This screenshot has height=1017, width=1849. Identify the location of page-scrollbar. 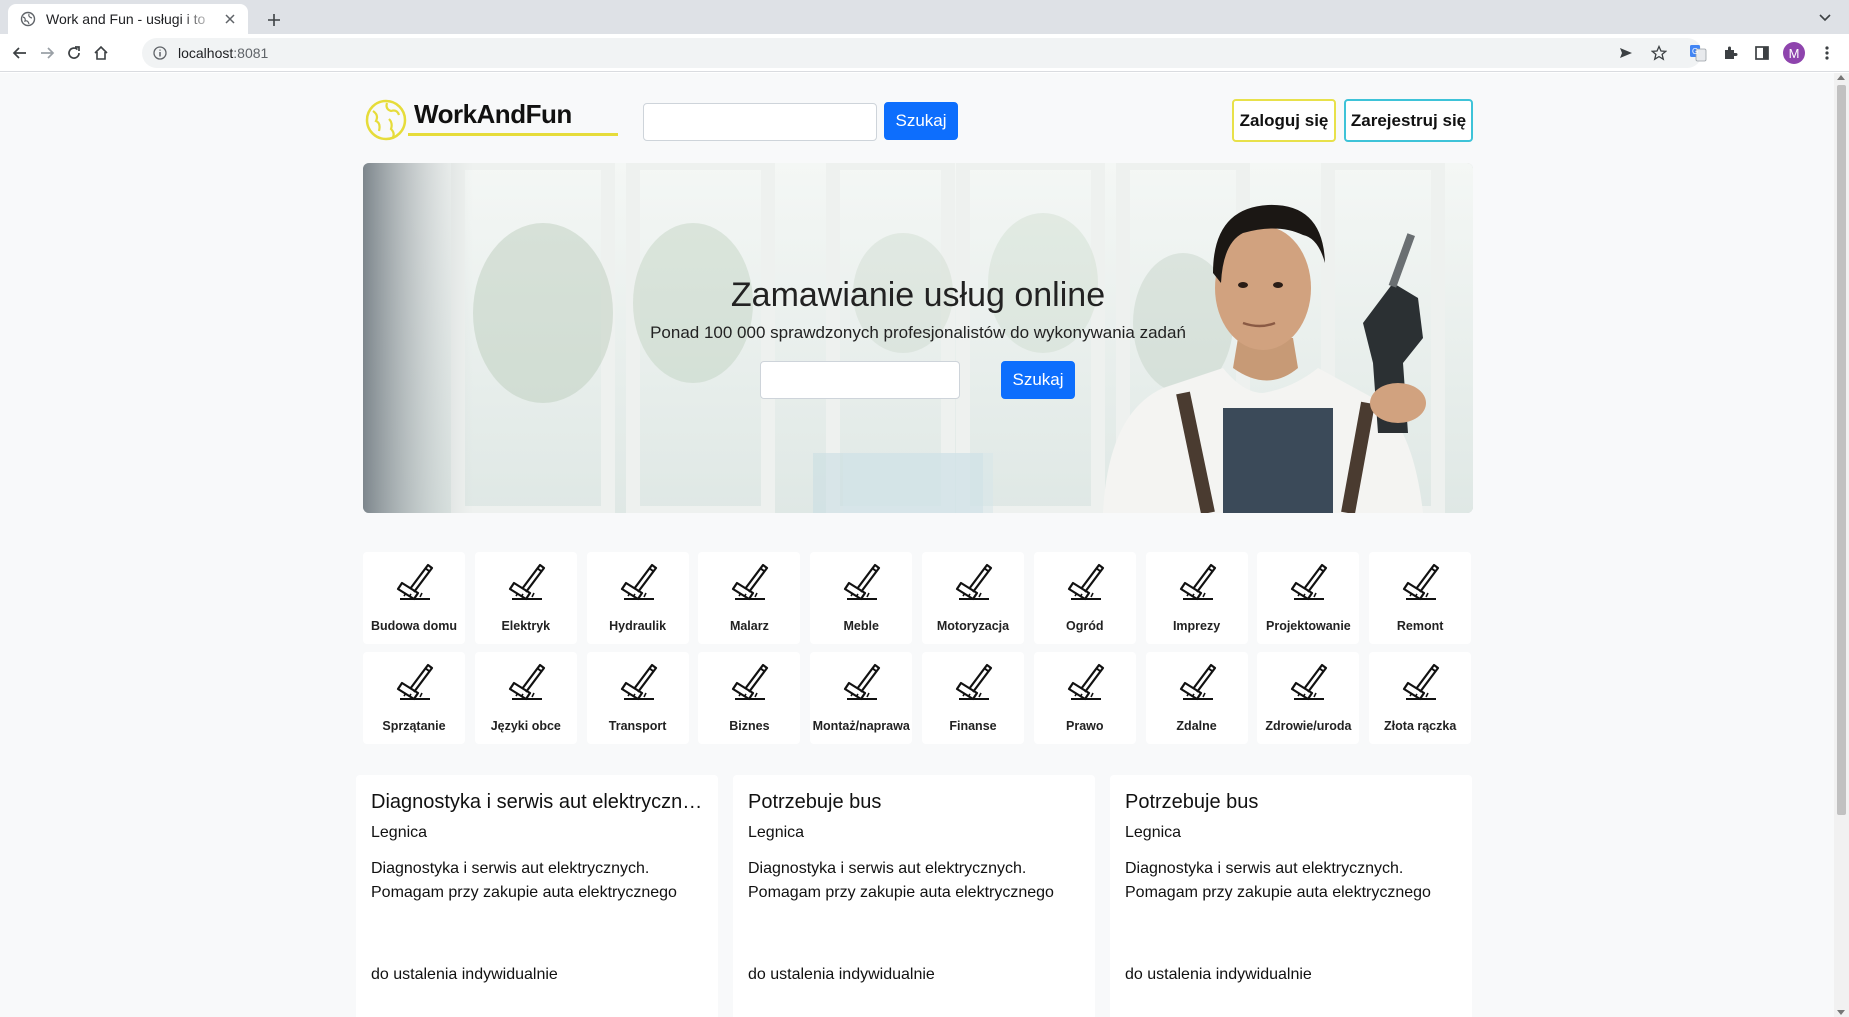
(1841, 545).